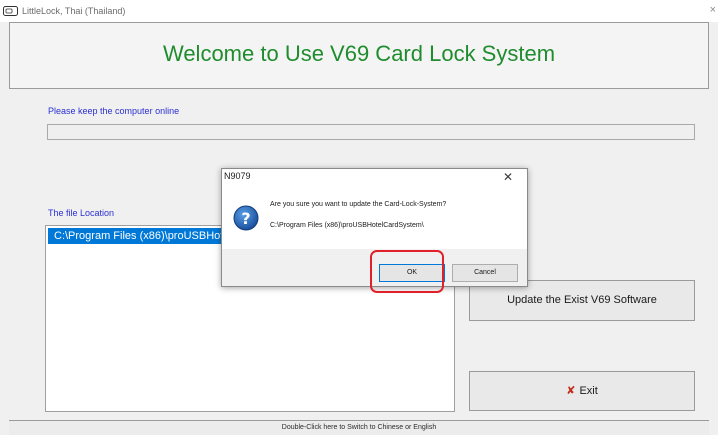 The image size is (718, 435). I want to click on question-icon: ?, so click(246, 220).